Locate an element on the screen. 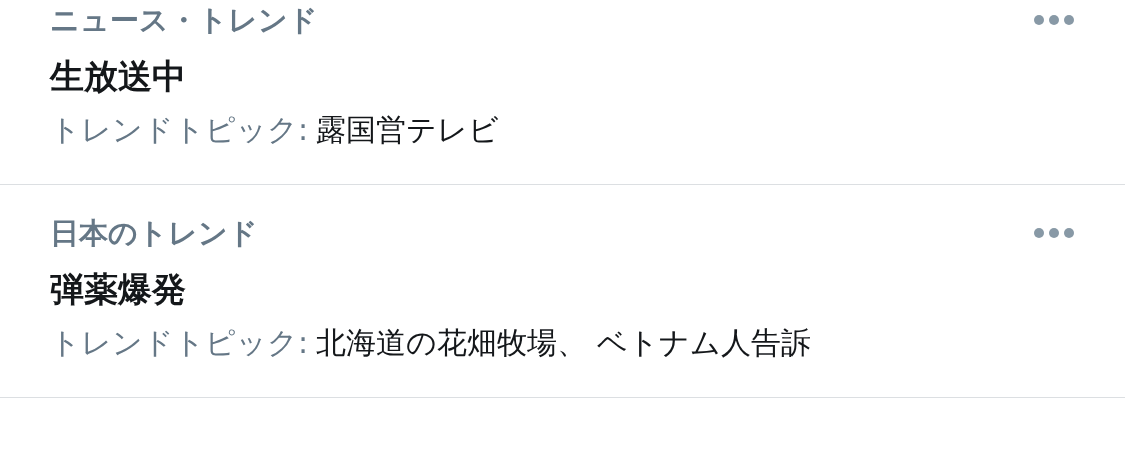 The image size is (1125, 470). trend-category: ニュース・トレンド is located at coordinates (184, 20).